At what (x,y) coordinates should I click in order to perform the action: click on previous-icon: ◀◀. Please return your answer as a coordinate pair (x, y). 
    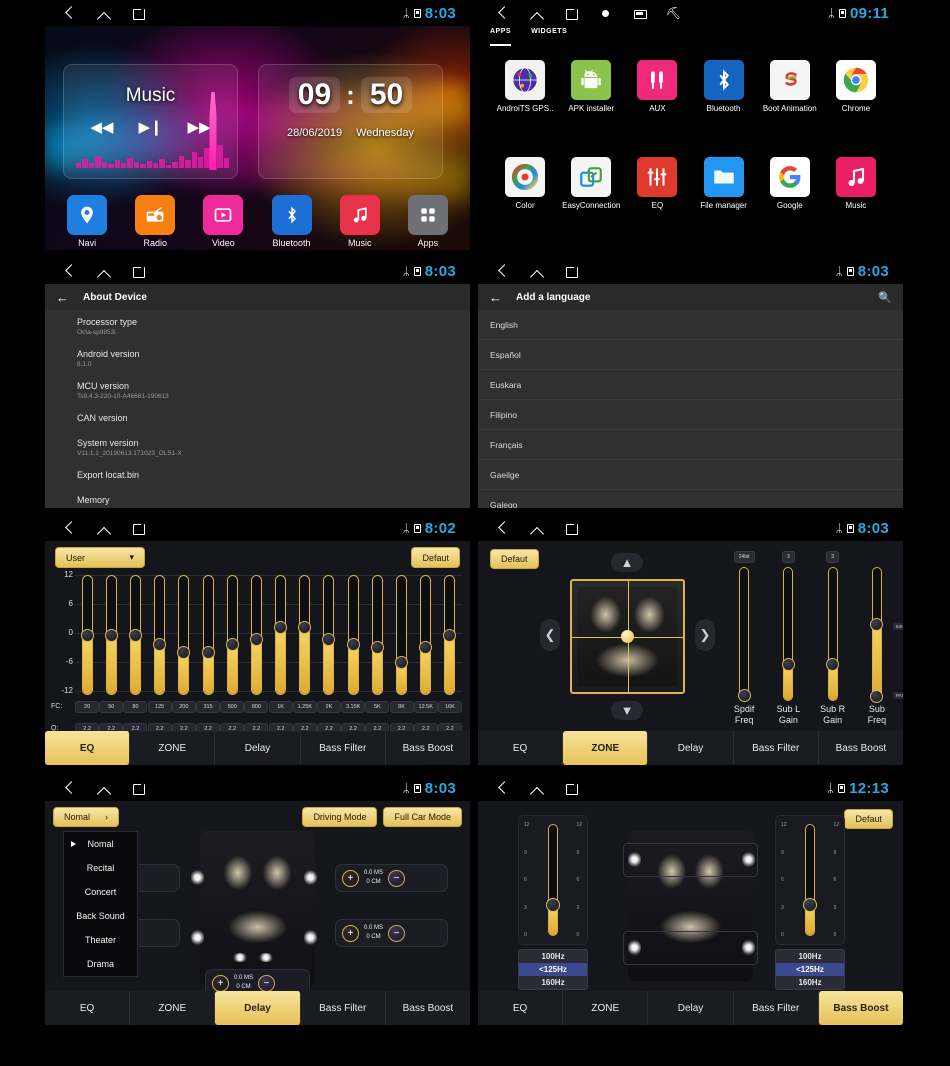
    Looking at the image, I should click on (101, 127).